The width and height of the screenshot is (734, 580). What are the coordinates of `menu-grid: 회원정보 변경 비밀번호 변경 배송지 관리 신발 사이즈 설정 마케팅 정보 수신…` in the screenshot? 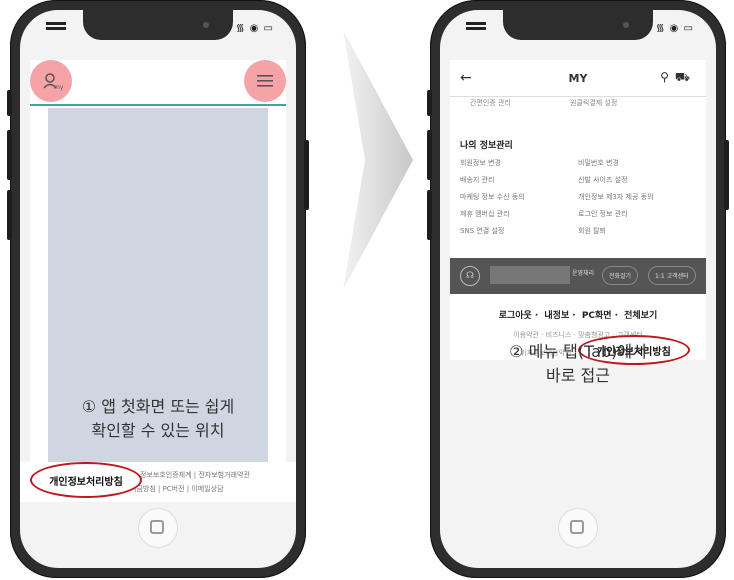 It's located at (580, 200).